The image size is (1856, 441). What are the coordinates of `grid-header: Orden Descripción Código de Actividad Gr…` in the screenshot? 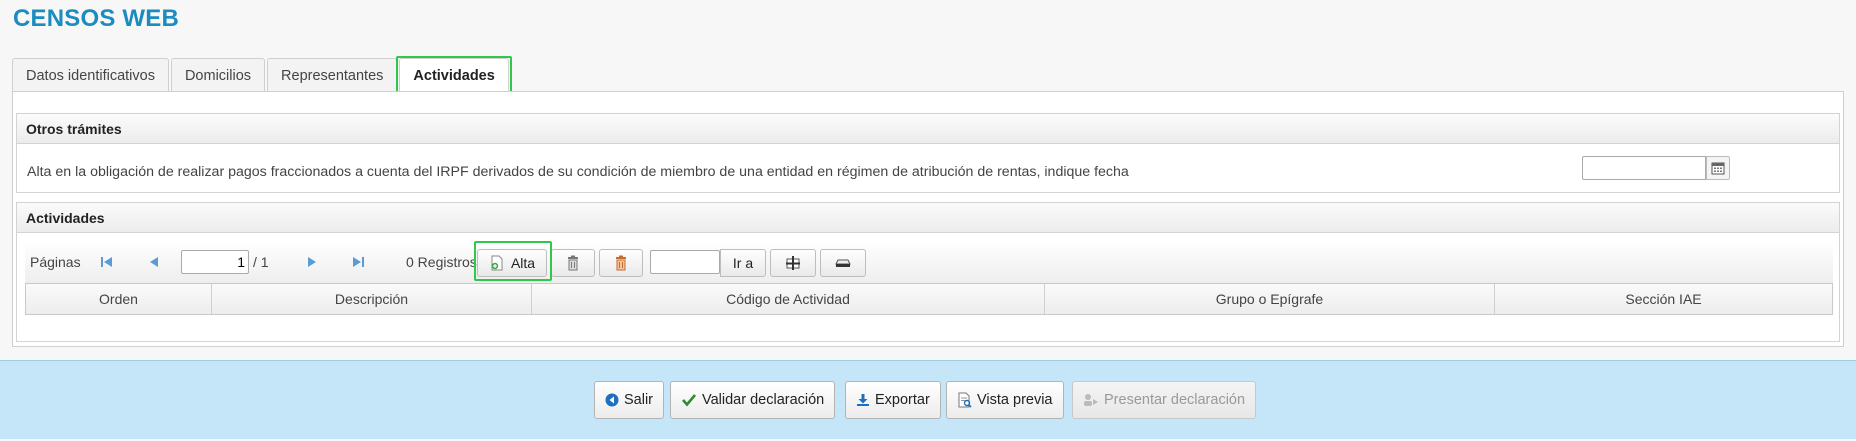 It's located at (929, 299).